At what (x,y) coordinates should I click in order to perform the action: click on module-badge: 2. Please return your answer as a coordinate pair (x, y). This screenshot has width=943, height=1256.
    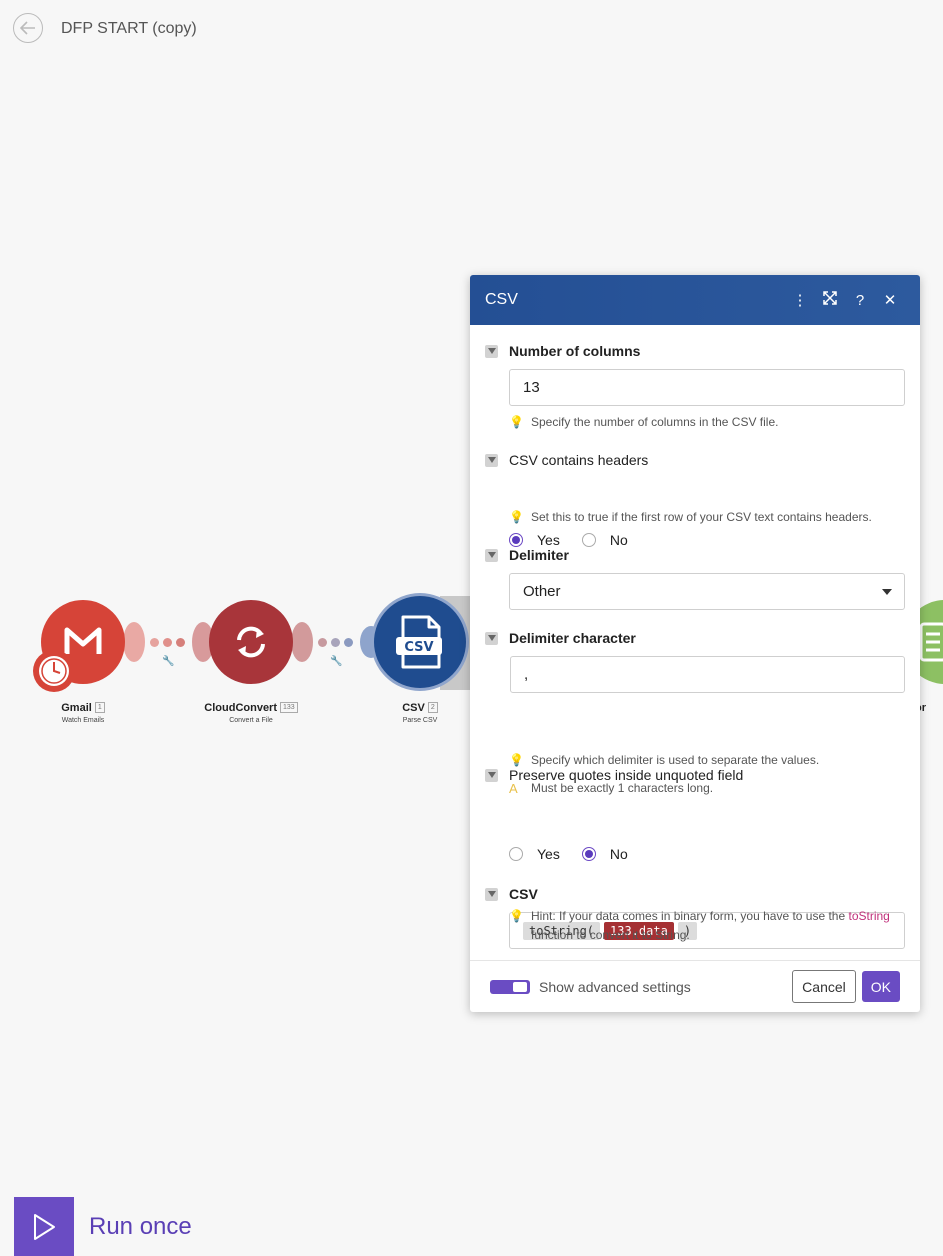
    Looking at the image, I should click on (432, 707).